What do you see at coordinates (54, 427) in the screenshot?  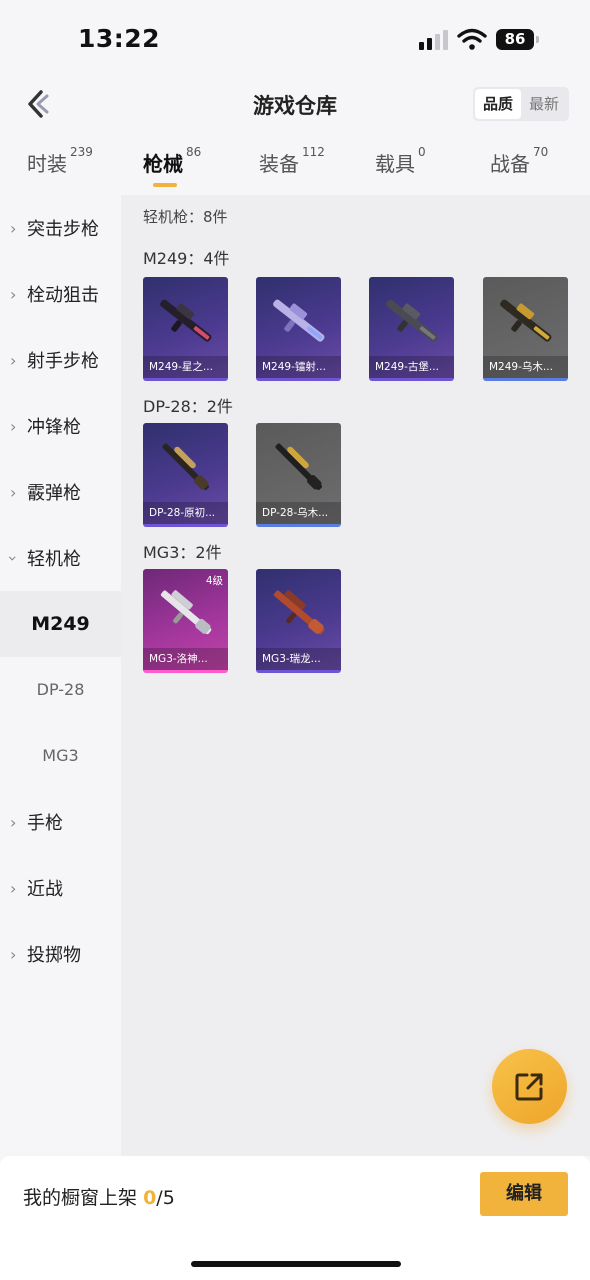 I see `sidebar-item-label: 冲锋枪` at bounding box center [54, 427].